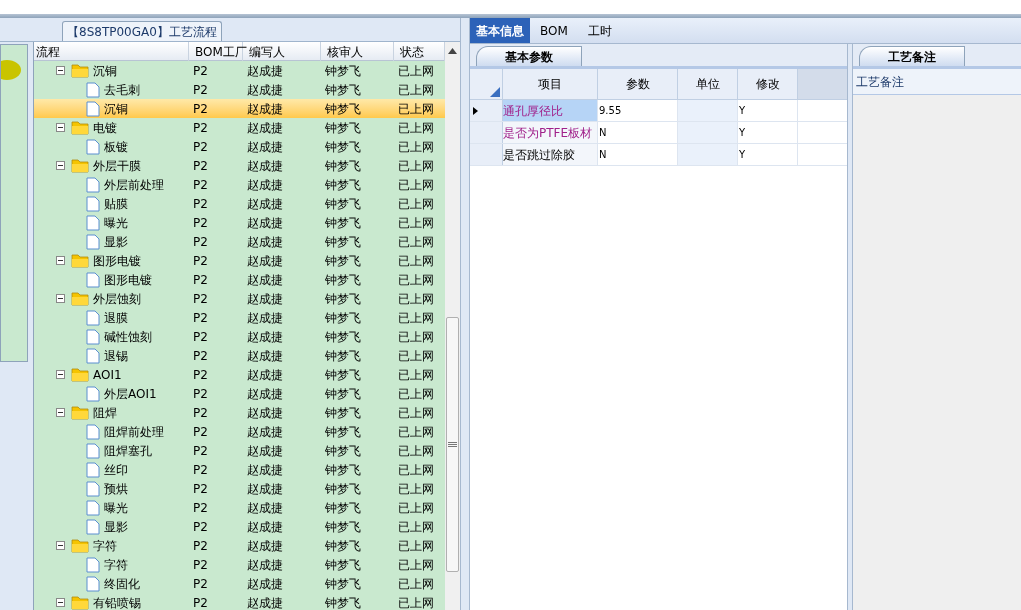  What do you see at coordinates (452, 444) in the screenshot?
I see `scrollbar-thumb` at bounding box center [452, 444].